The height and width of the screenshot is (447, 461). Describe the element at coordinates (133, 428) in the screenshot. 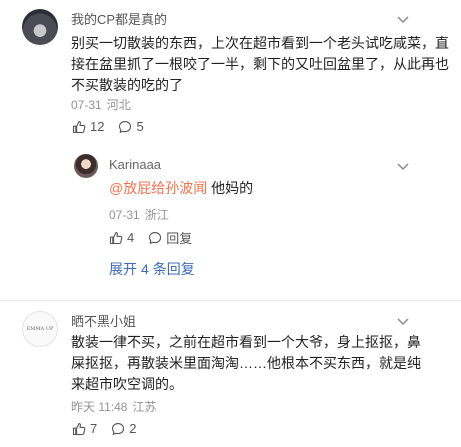

I see `reply-count: 2` at that location.